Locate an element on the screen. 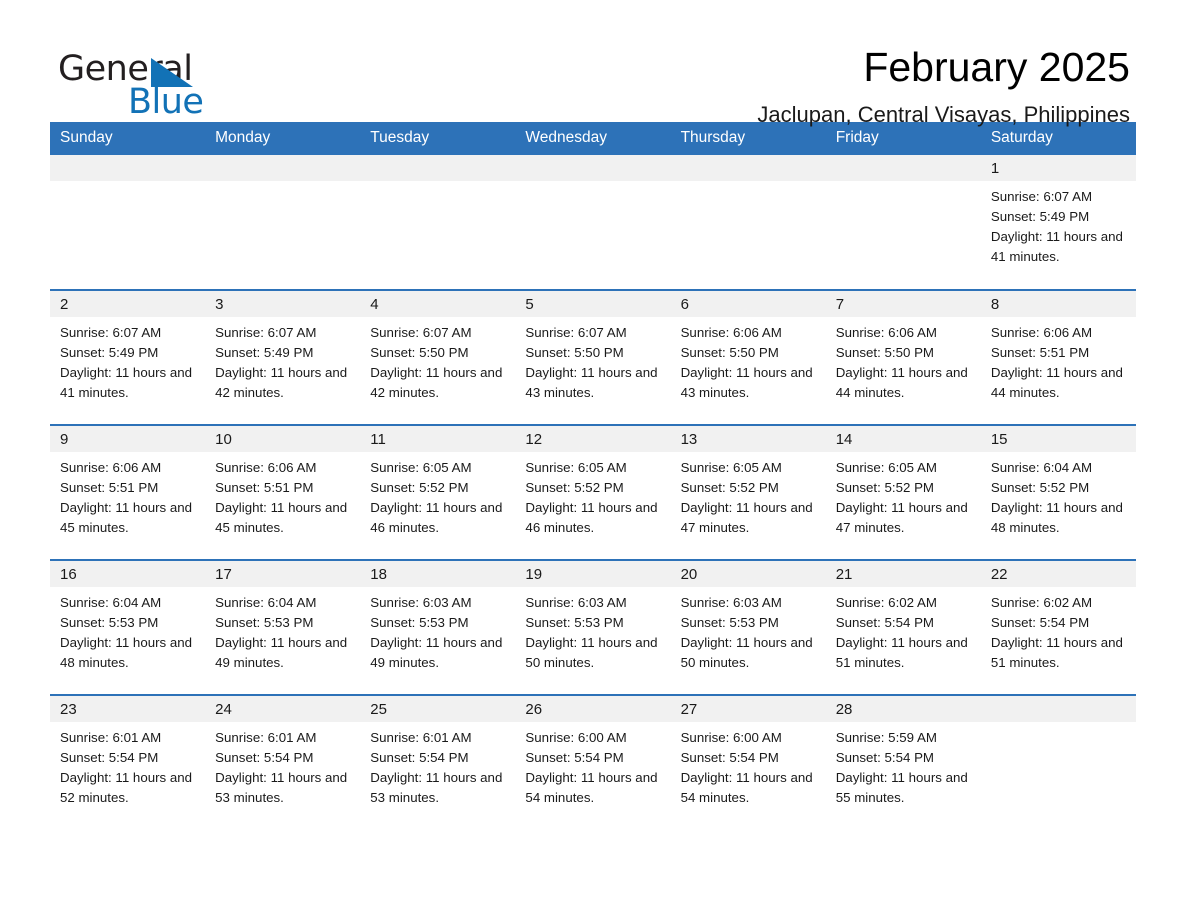 The height and width of the screenshot is (918, 1188). day-number: 14 is located at coordinates (903, 439).